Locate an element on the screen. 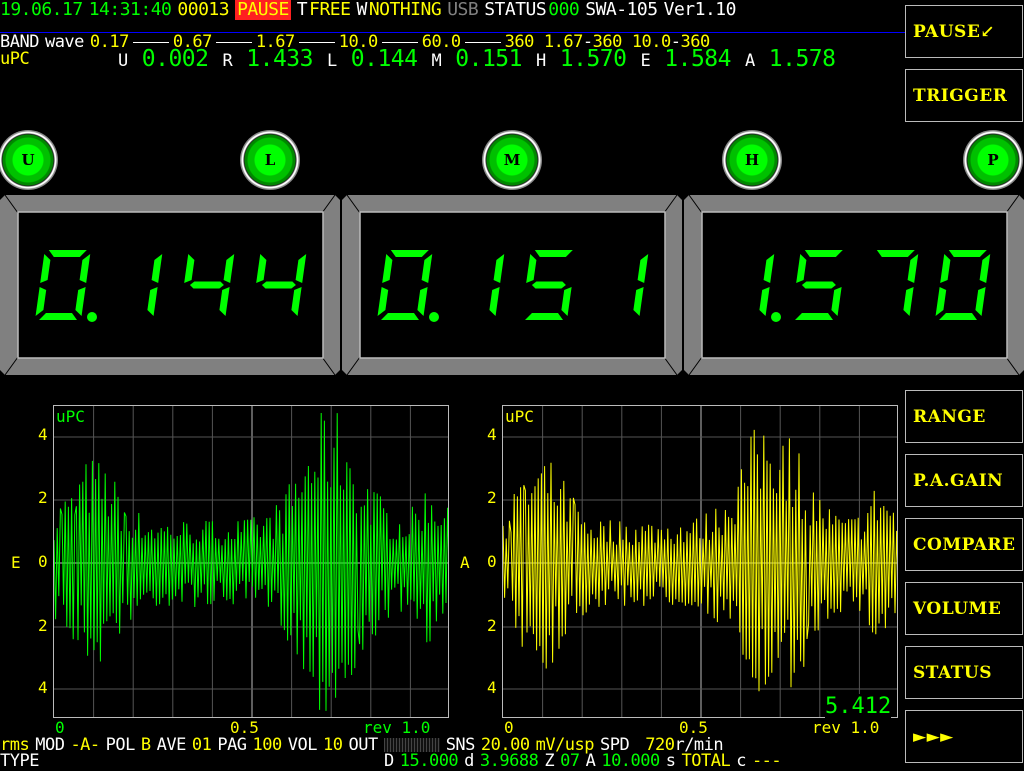  upc-item-m: M 0.151 is located at coordinates (477, 60).